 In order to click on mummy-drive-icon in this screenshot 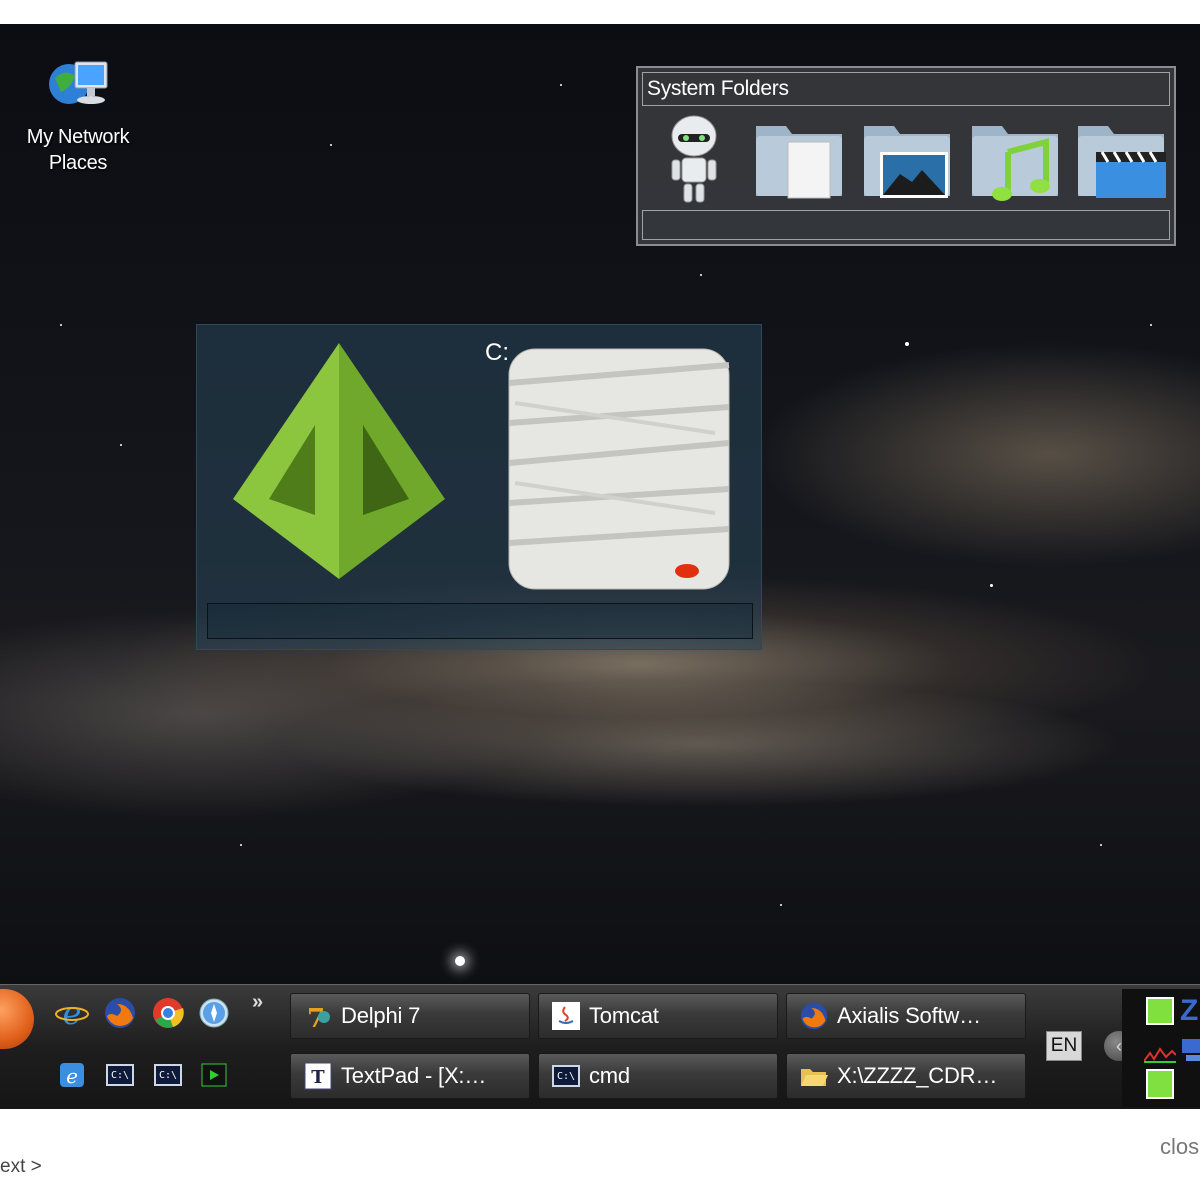, I will do `click(616, 468)`.